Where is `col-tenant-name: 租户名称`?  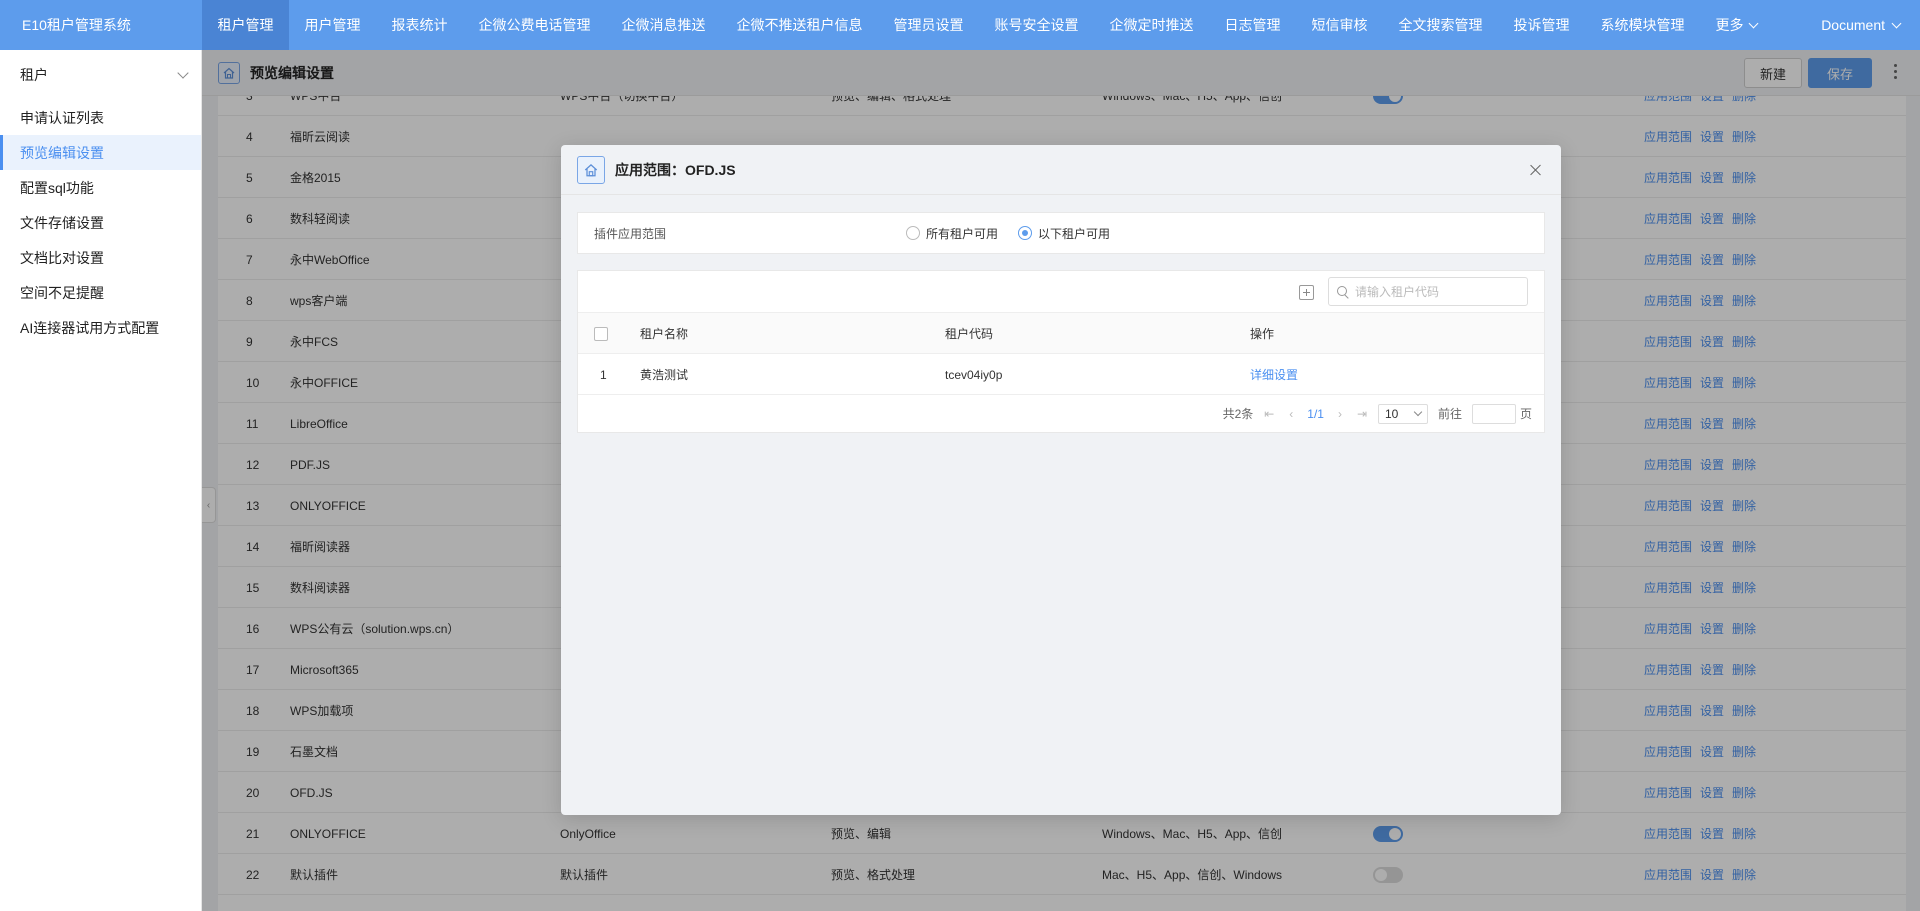
col-tenant-name: 租户名称 is located at coordinates (664, 334).